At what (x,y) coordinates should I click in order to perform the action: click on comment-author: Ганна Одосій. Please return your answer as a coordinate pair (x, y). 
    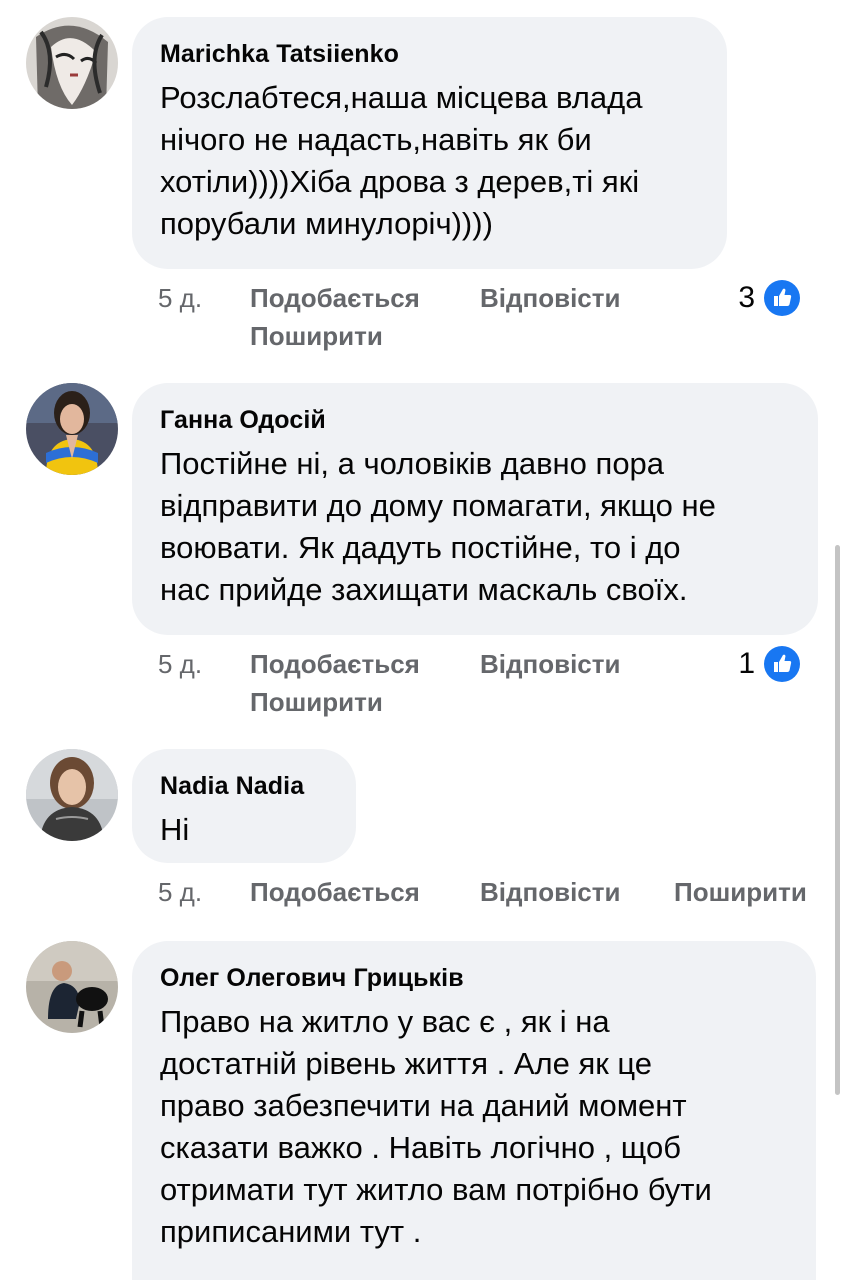
    Looking at the image, I should click on (475, 420).